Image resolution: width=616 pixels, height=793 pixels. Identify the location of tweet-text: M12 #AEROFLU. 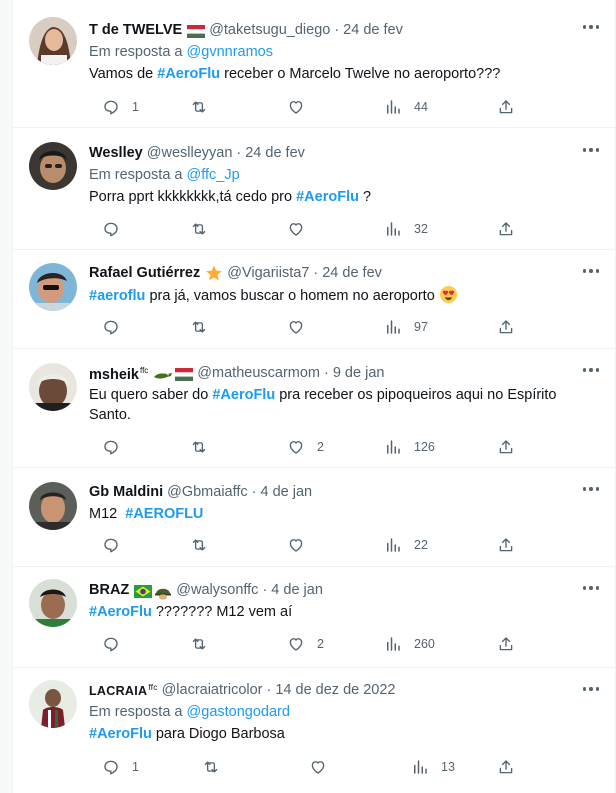
(346, 514).